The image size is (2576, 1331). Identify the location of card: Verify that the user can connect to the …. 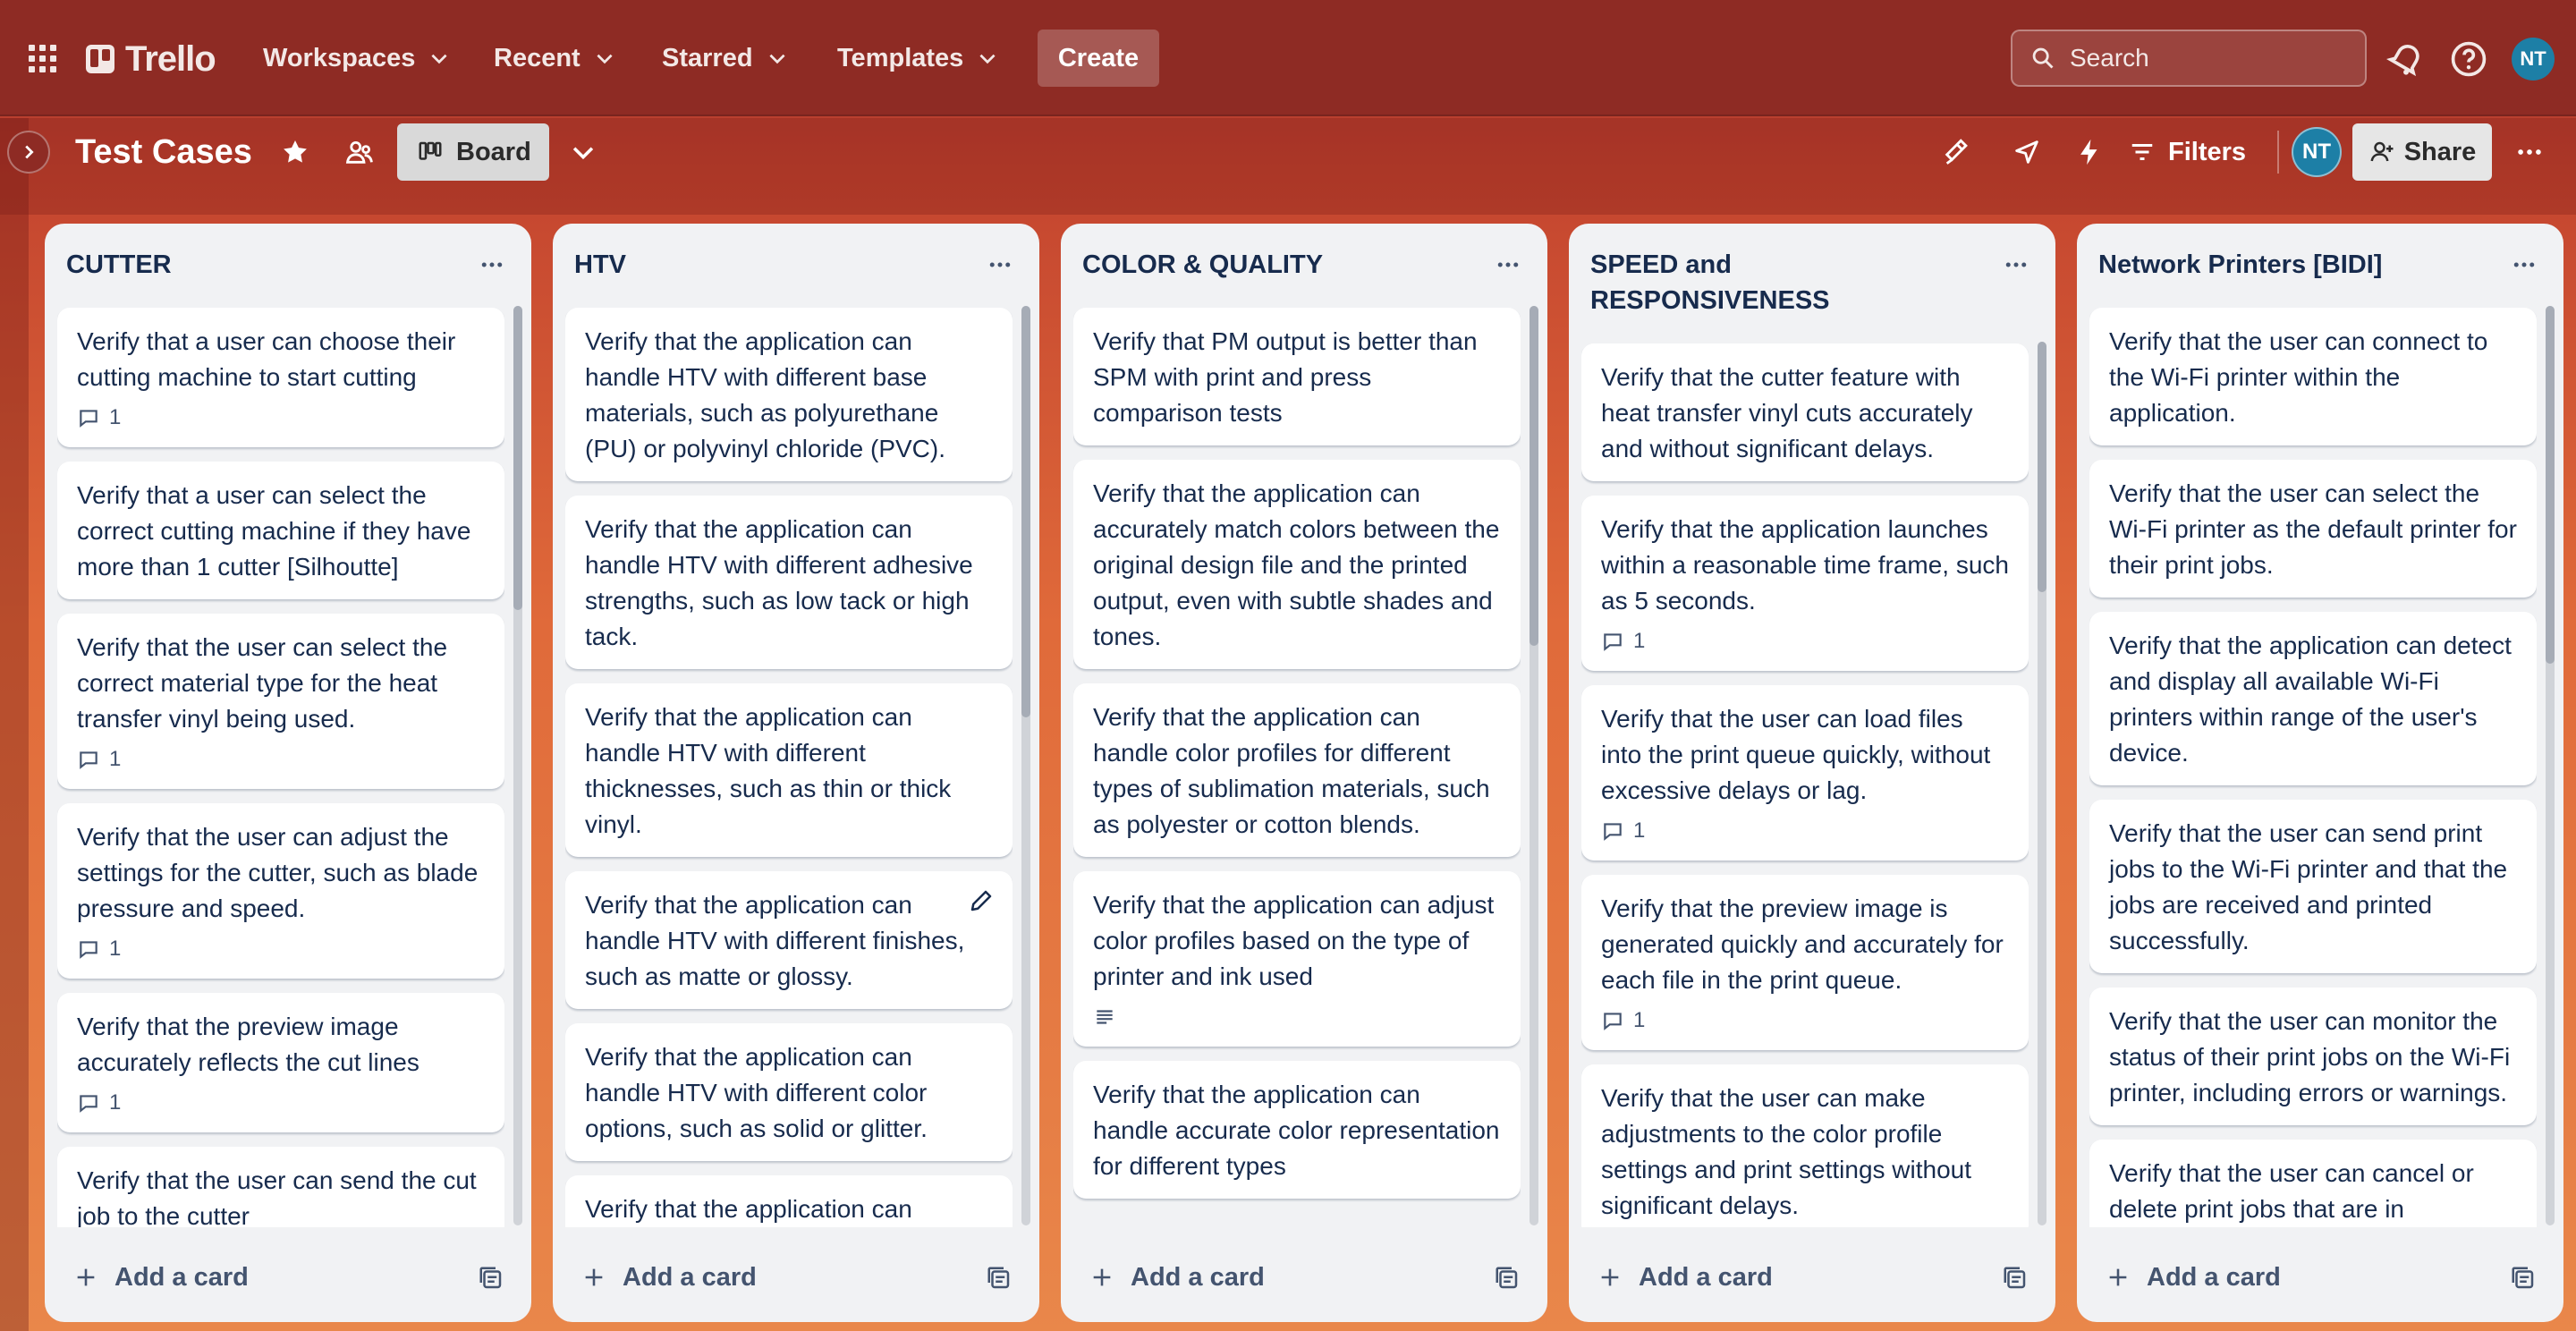
(2313, 377).